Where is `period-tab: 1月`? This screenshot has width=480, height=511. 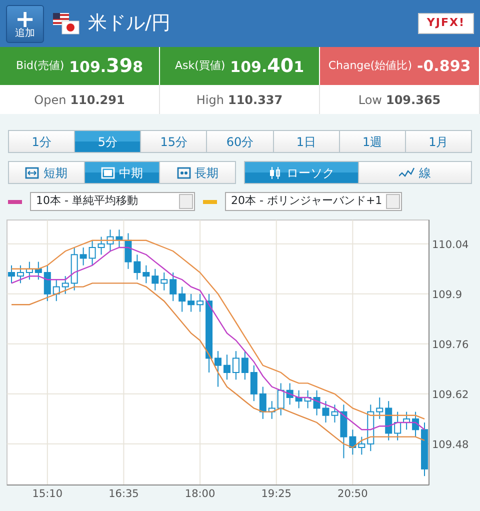 period-tab: 1月 is located at coordinates (438, 141).